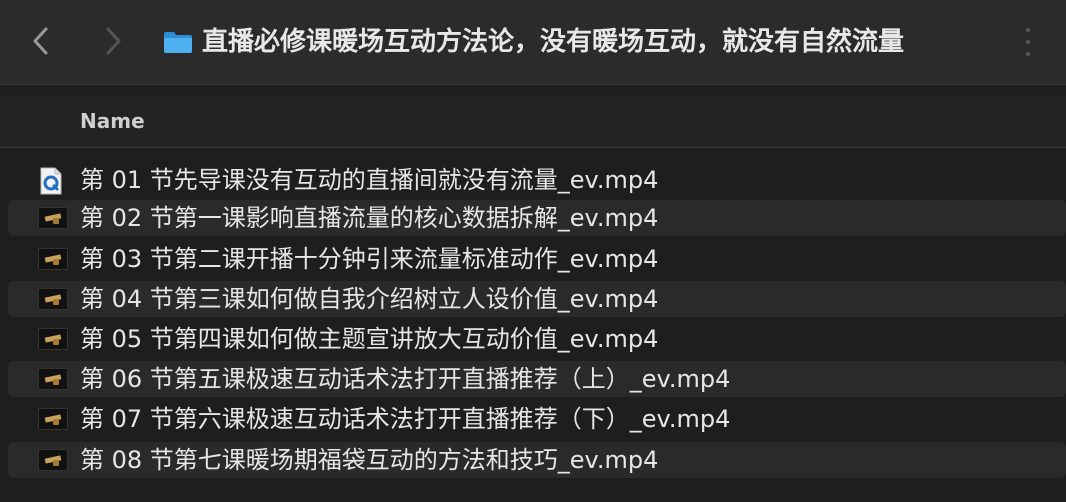  I want to click on file-row: 第 08 节第七课暖场期福袋互动的方法和技巧_ev.mp4, so click(537, 460).